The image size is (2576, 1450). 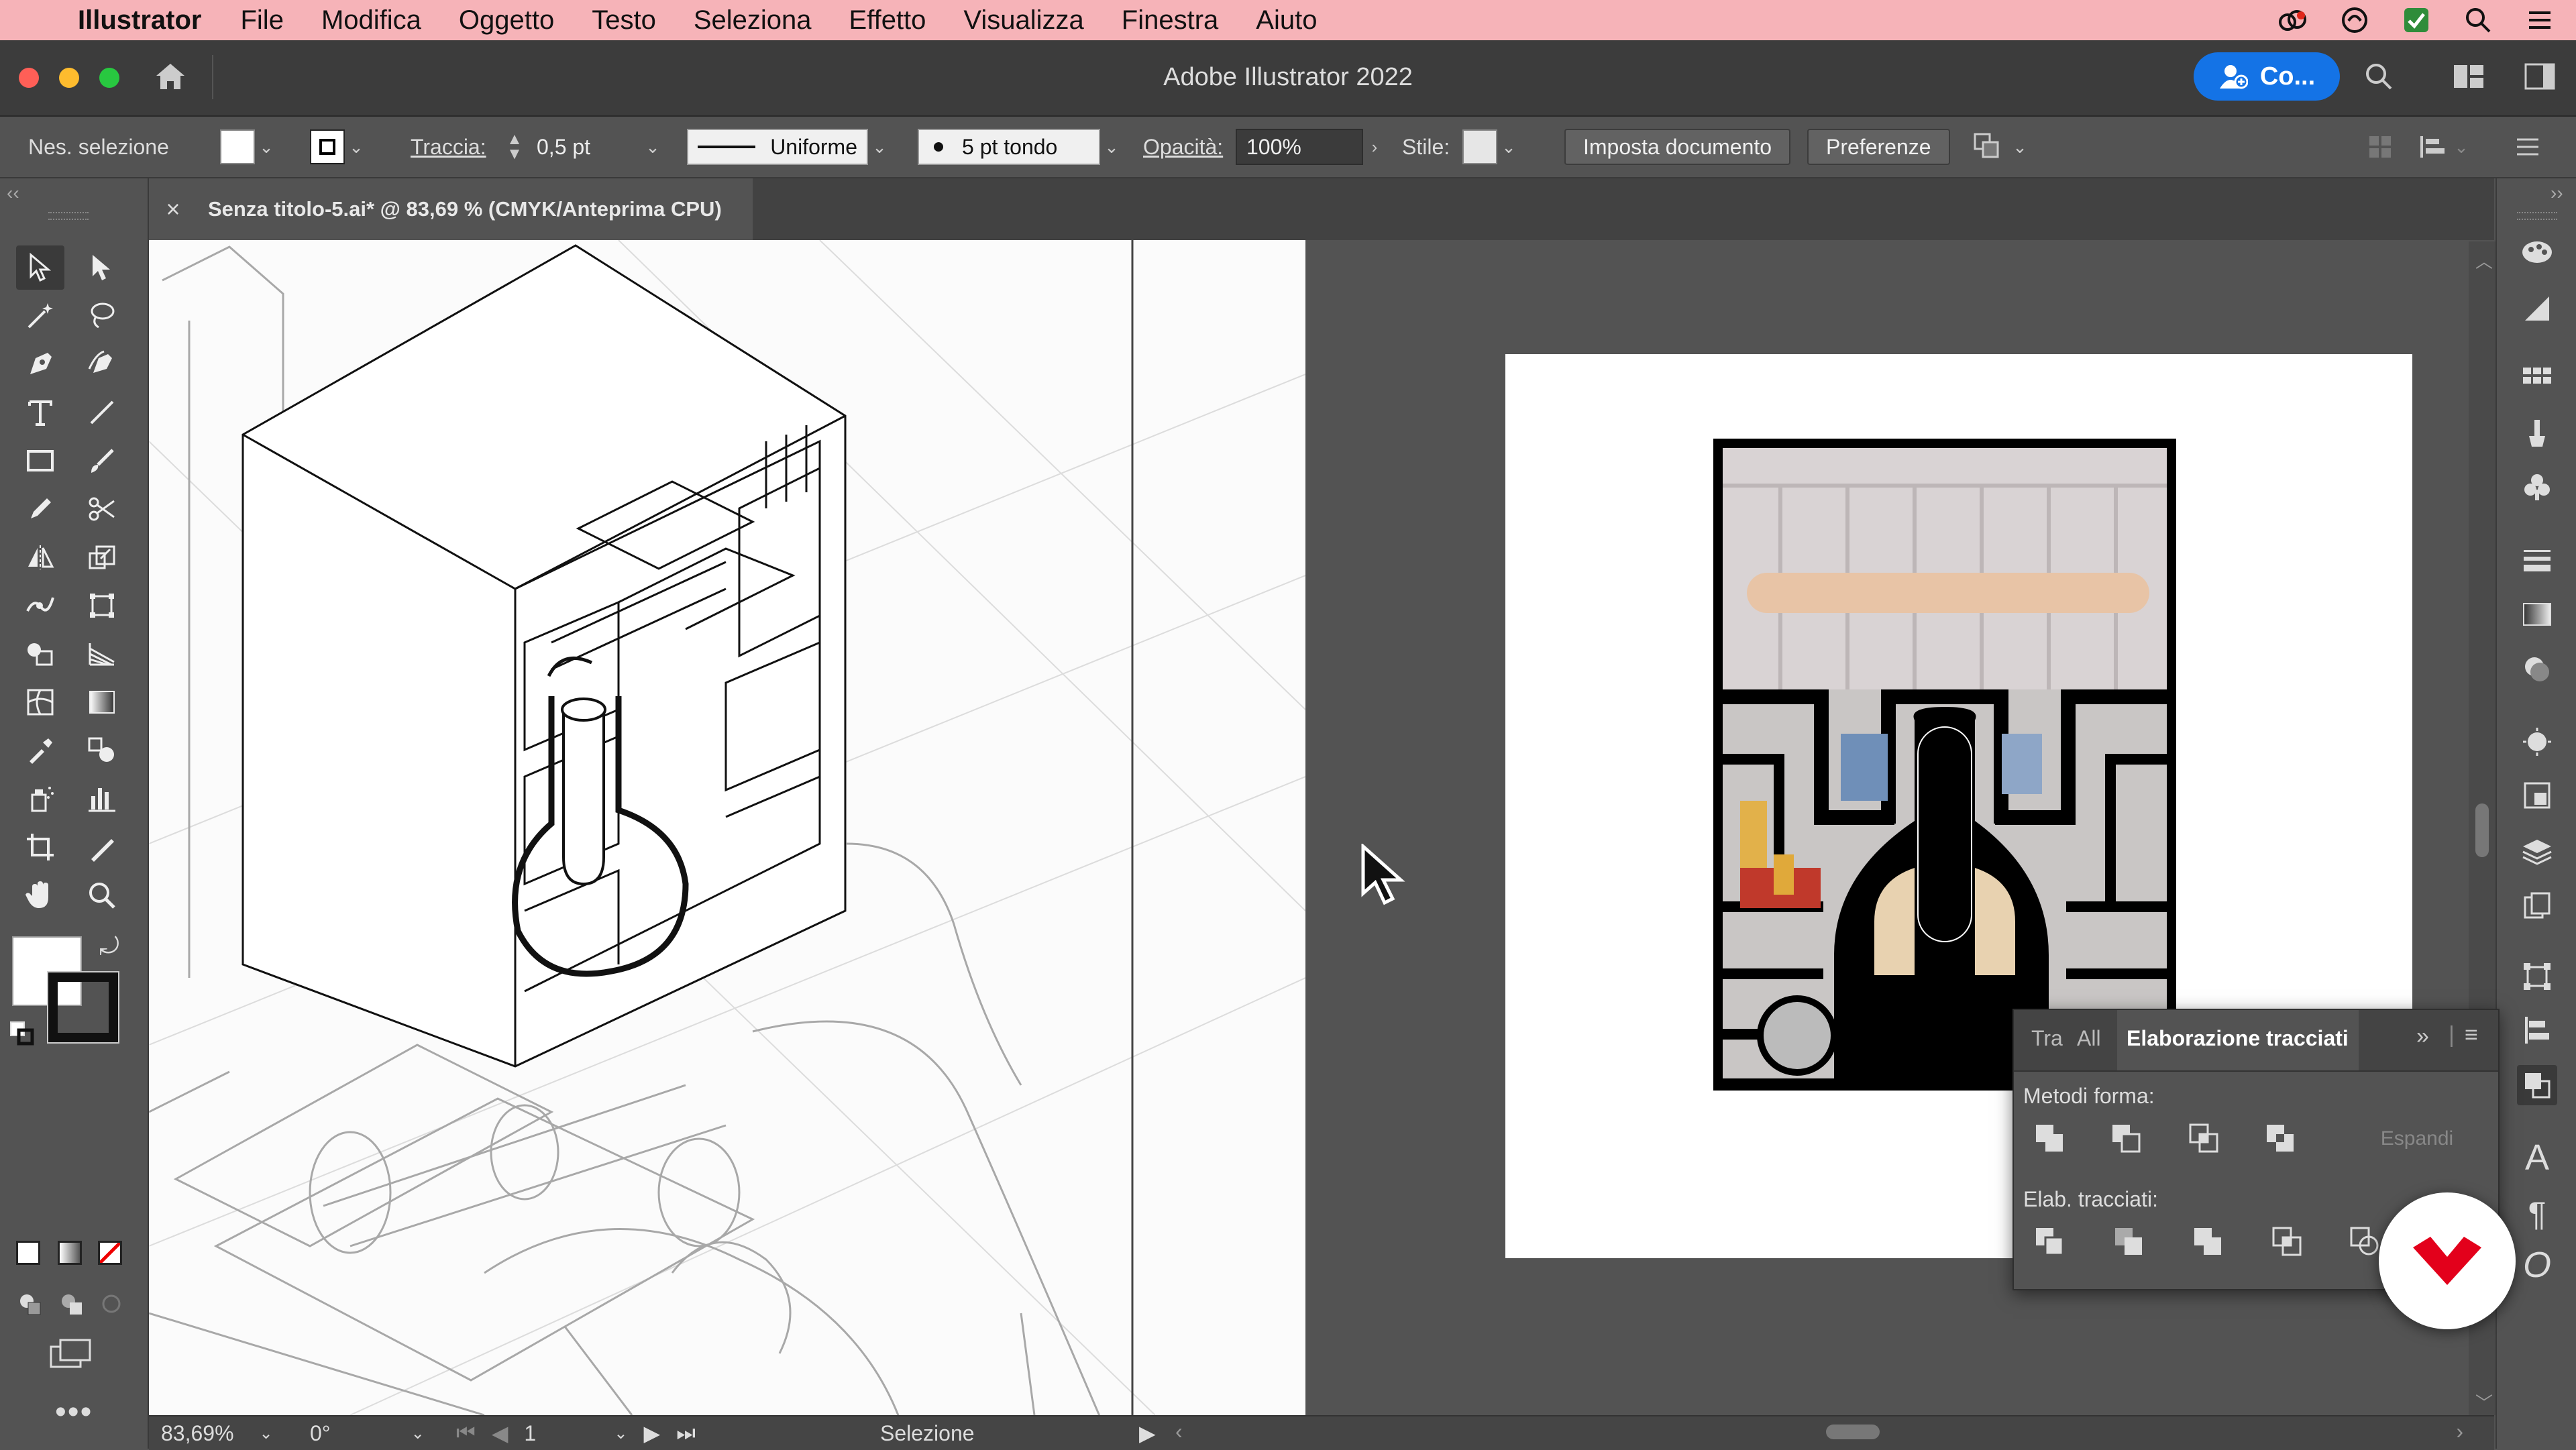 What do you see at coordinates (2471, 1035) in the screenshot?
I see `panel-options-icon: ≡` at bounding box center [2471, 1035].